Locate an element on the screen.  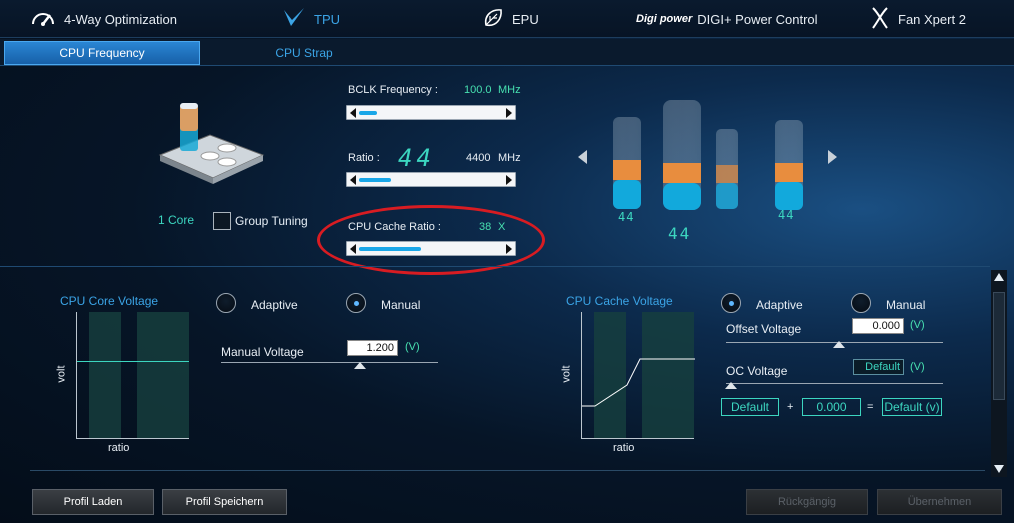
manual-voltage-track is located at coordinates (329, 362).